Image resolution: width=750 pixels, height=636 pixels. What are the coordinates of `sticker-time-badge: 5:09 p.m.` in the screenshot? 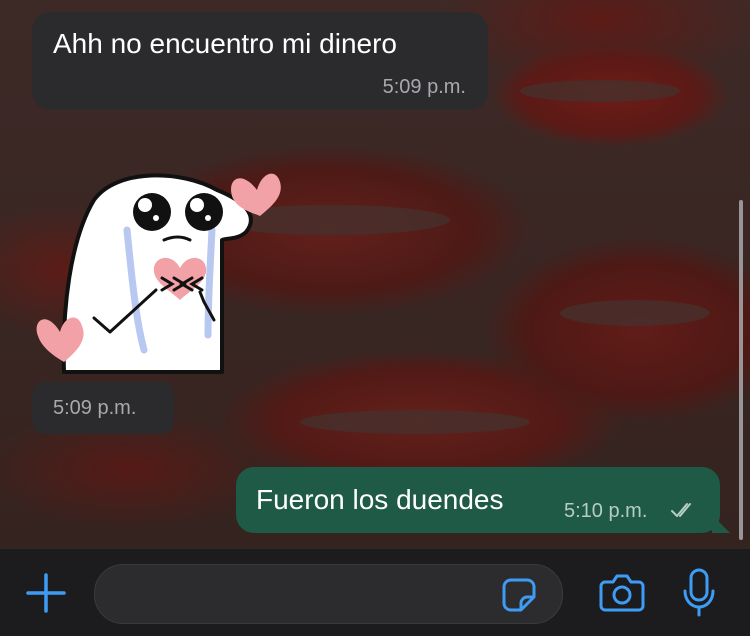 It's located at (103, 408).